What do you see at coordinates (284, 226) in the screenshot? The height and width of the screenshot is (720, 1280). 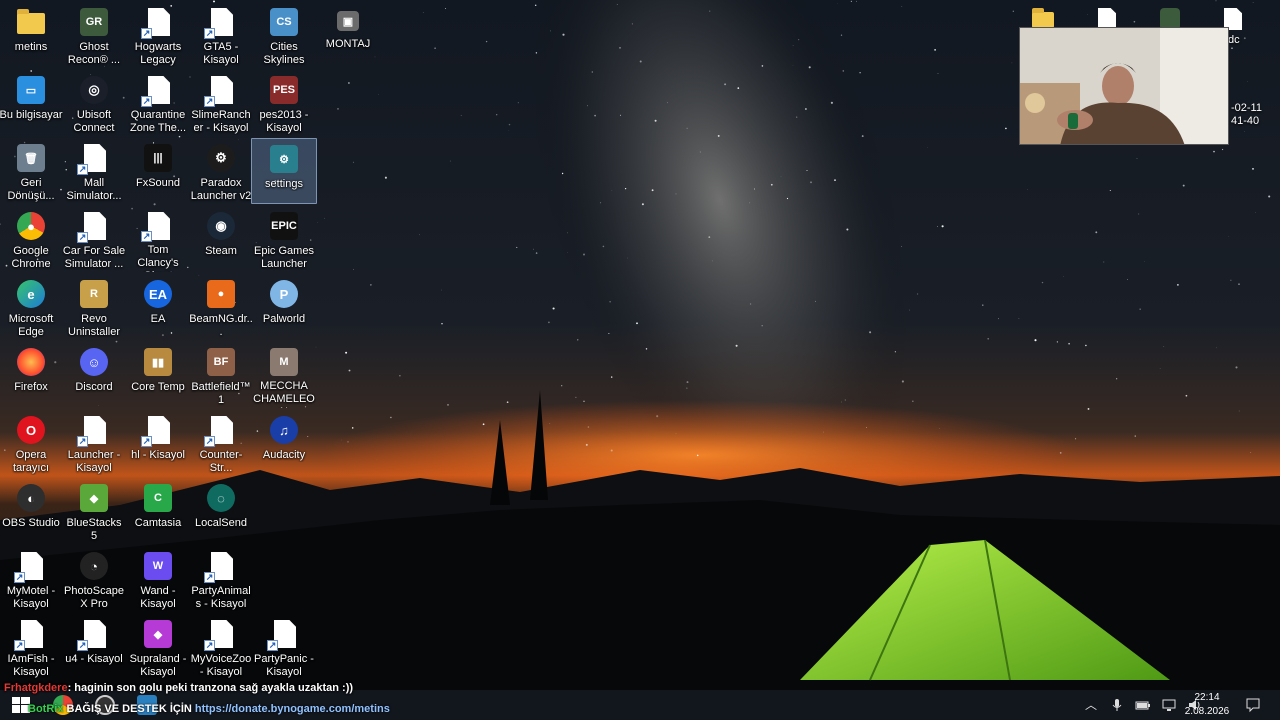 I see `icon-graphic: EPIC` at bounding box center [284, 226].